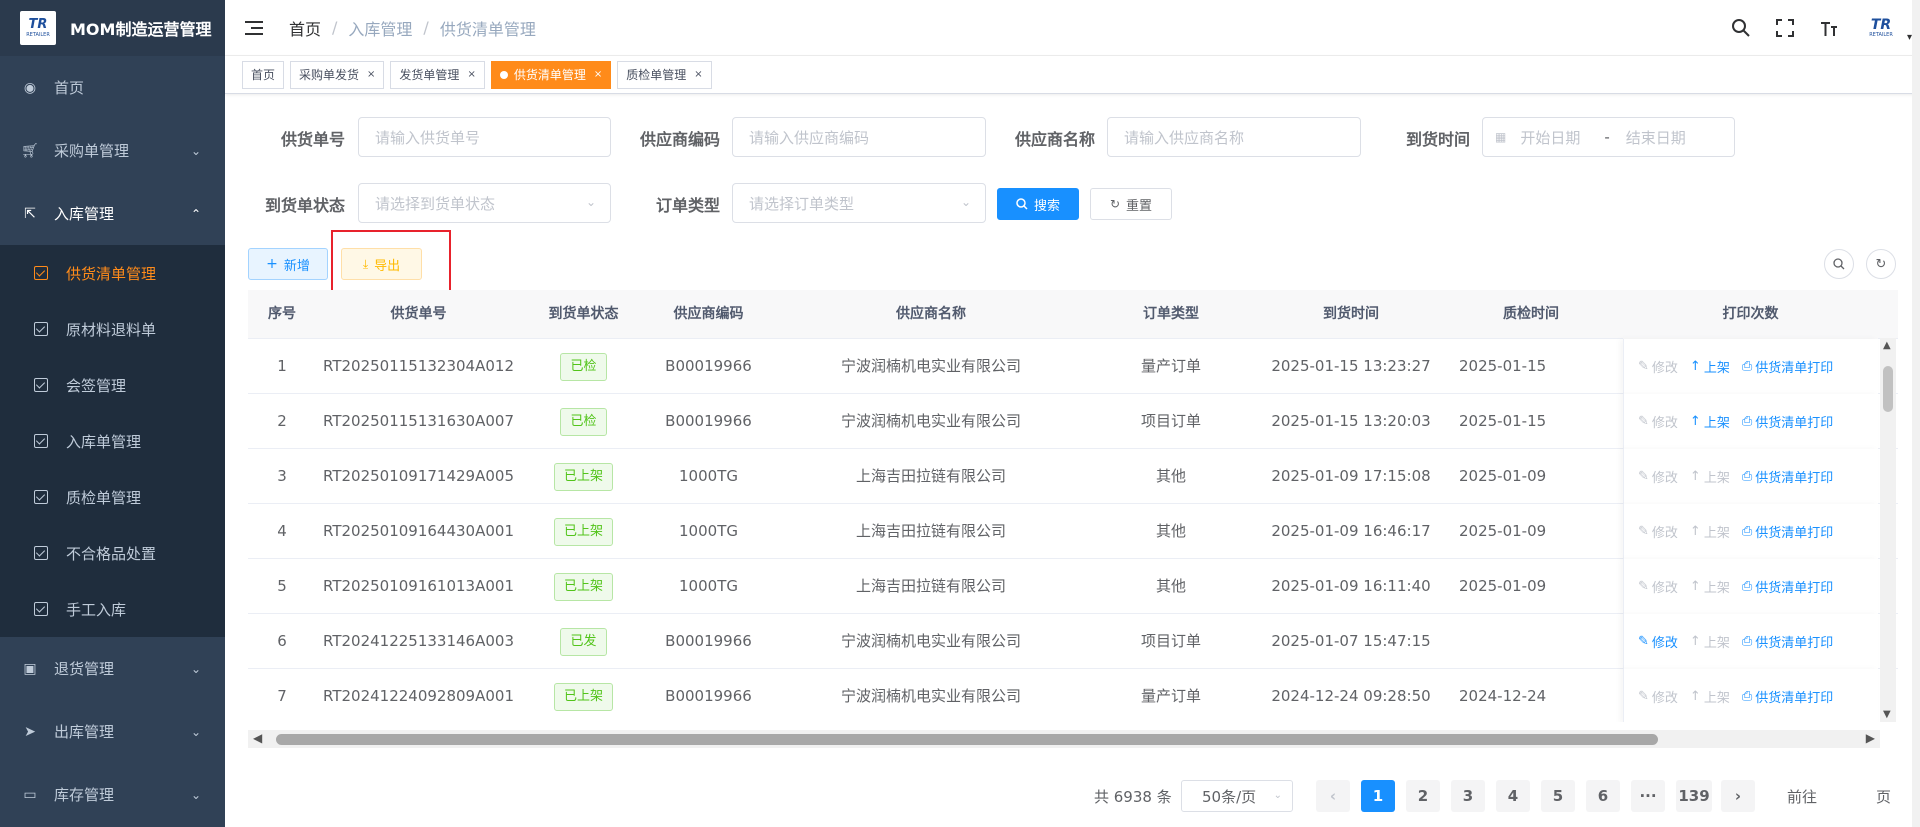 Image resolution: width=1920 pixels, height=827 pixels. What do you see at coordinates (1695, 366) in the screenshot?
I see `arrow-up-icon: ↑` at bounding box center [1695, 366].